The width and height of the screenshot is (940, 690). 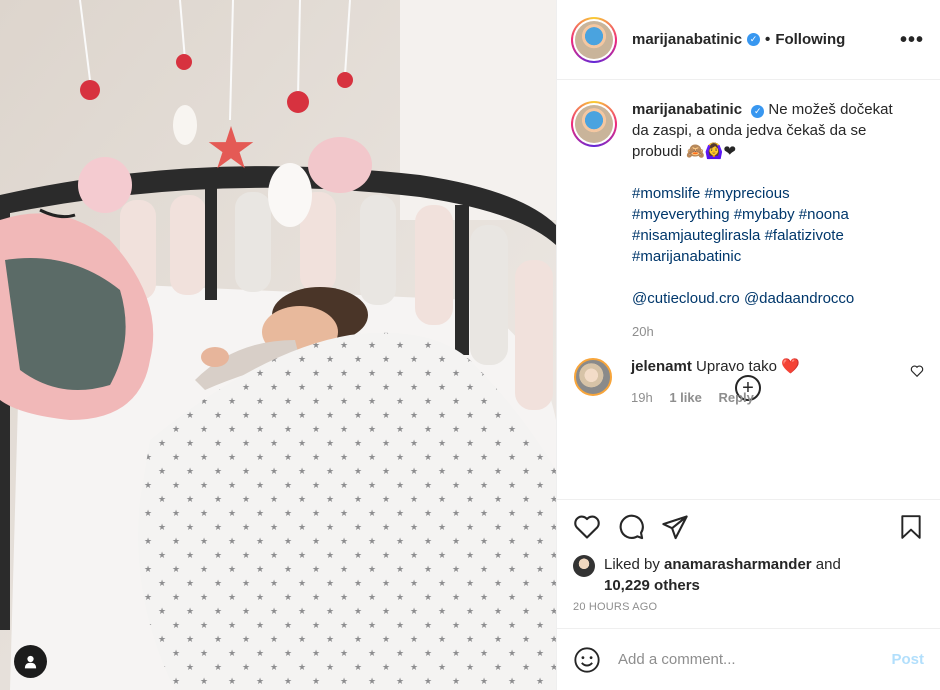 What do you see at coordinates (917, 371) in the screenshot?
I see `like-icon` at bounding box center [917, 371].